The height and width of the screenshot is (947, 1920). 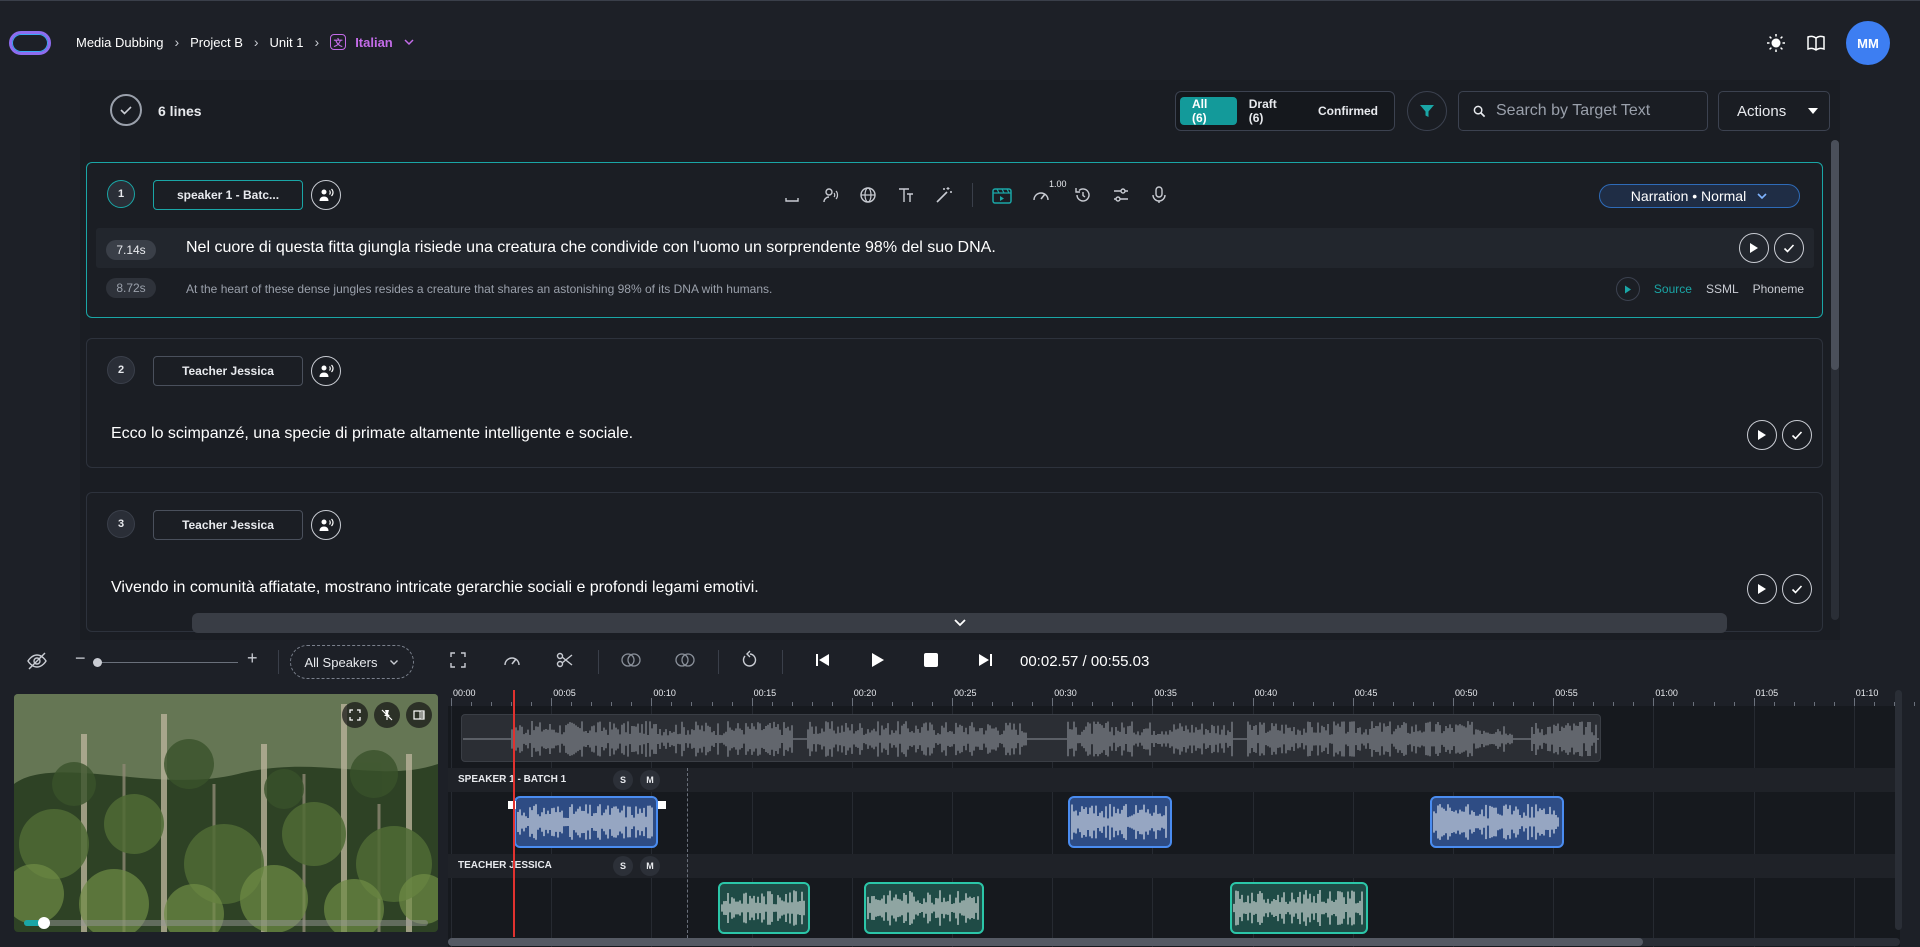 What do you see at coordinates (1348, 111) in the screenshot?
I see `tab-confirmed: Confirmed` at bounding box center [1348, 111].